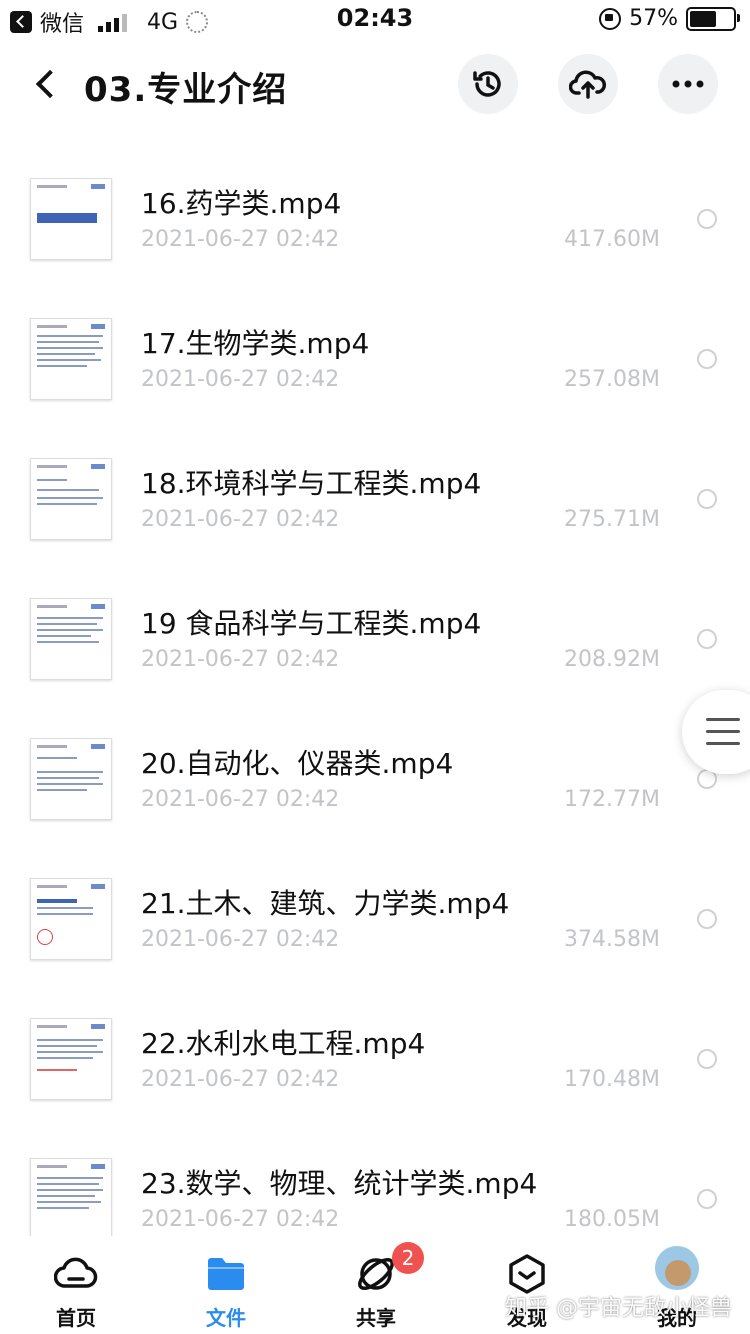 Image resolution: width=750 pixels, height=1334 pixels. I want to click on file-size: 275.71M, so click(612, 519).